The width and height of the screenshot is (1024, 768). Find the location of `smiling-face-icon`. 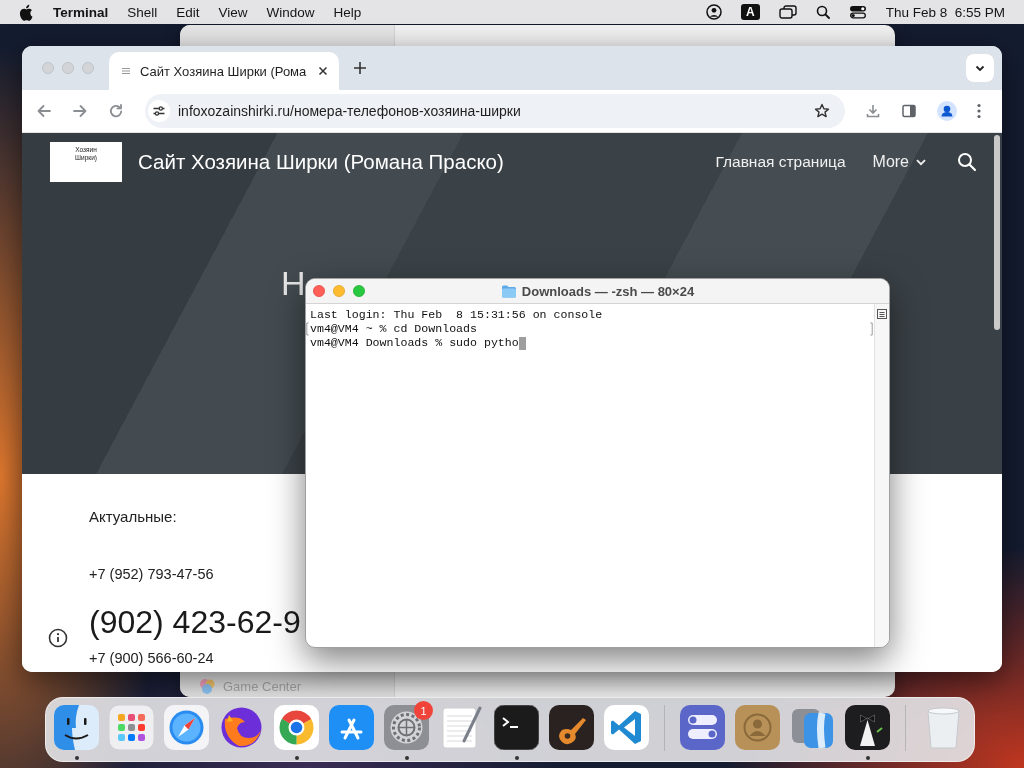

smiling-face-icon is located at coordinates (76, 727).